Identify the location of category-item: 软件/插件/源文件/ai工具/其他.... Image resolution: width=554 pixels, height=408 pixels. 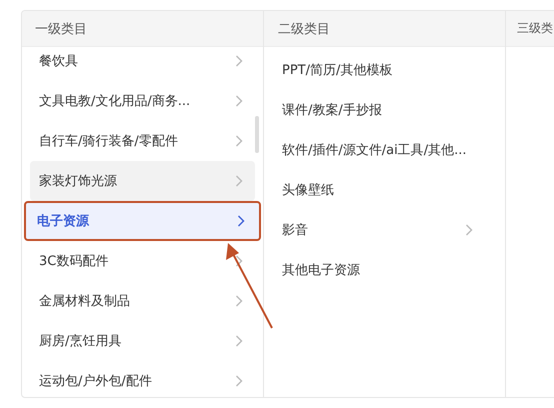
(384, 150).